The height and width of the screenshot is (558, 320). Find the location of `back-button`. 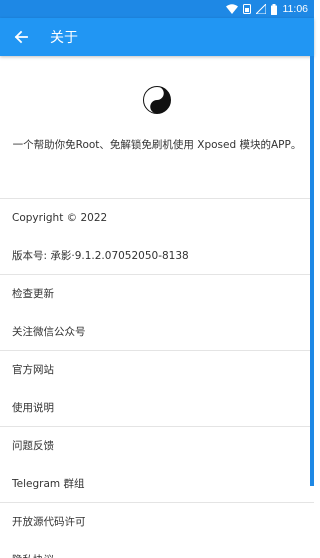

back-button is located at coordinates (21, 37).